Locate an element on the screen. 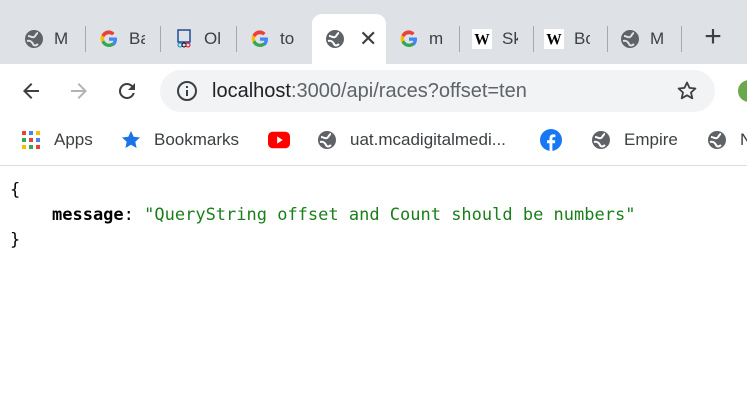 This screenshot has height=403, width=747. bookmark-apps: Apps is located at coordinates (56, 140).